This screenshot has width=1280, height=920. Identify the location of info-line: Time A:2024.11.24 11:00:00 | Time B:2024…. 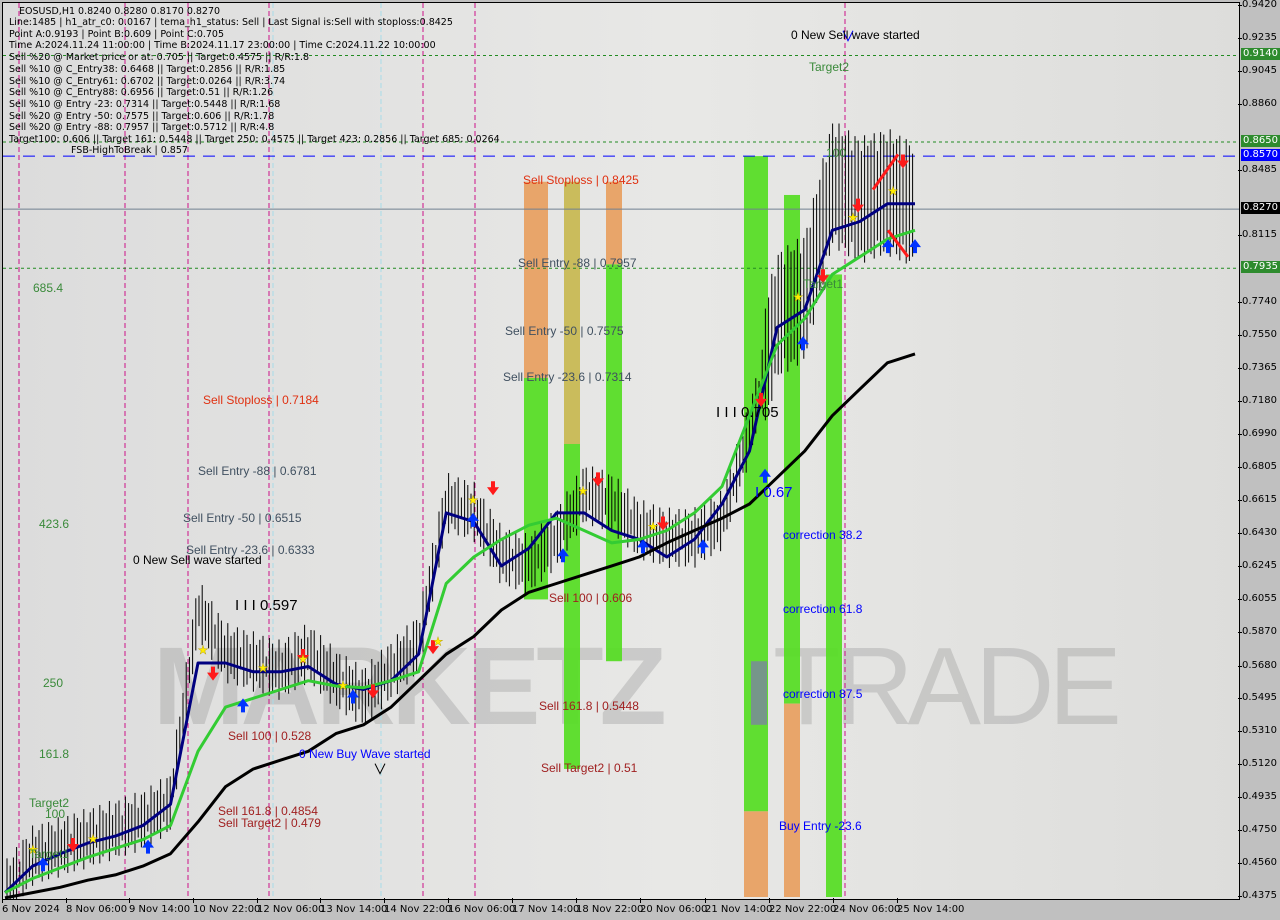
(222, 46).